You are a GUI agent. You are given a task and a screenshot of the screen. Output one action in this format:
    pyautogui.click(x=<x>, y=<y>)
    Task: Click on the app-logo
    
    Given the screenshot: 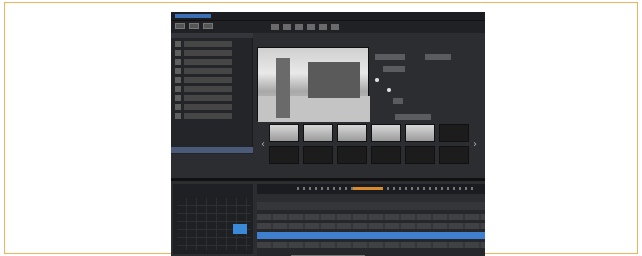 What is the action you would take?
    pyautogui.click(x=193, y=16)
    